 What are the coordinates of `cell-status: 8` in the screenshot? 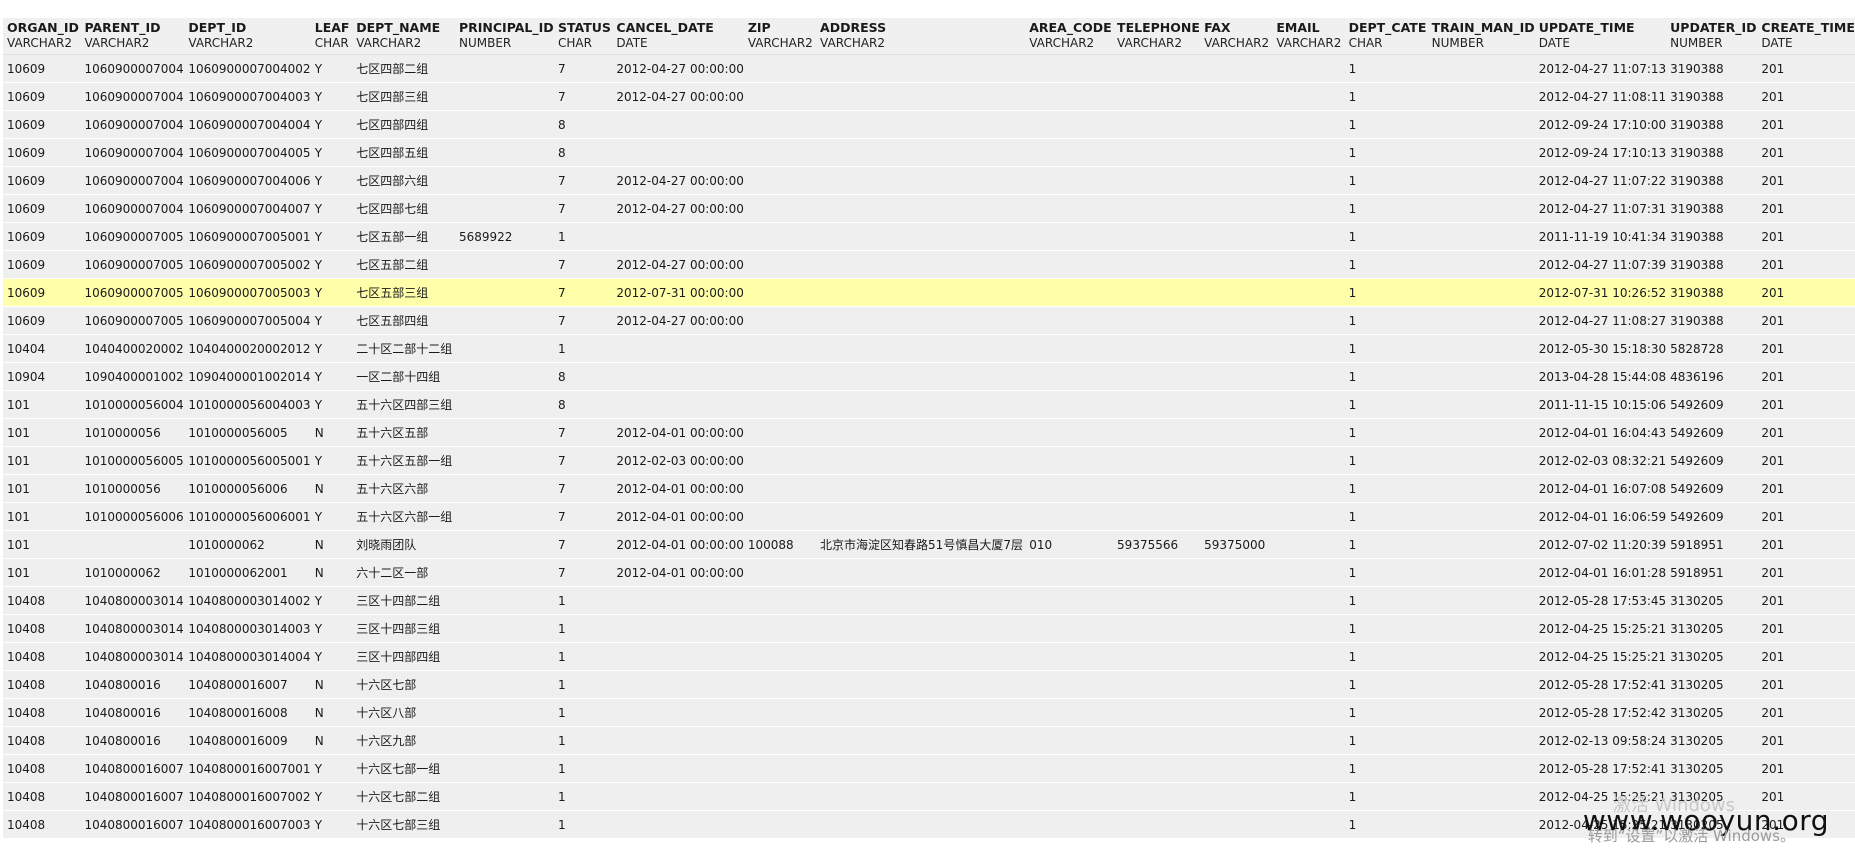 It's located at (583, 124).